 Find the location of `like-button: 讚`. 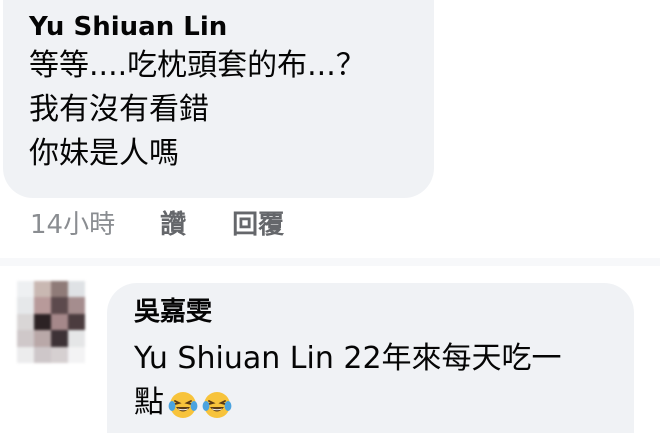

like-button: 讚 is located at coordinates (173, 222).